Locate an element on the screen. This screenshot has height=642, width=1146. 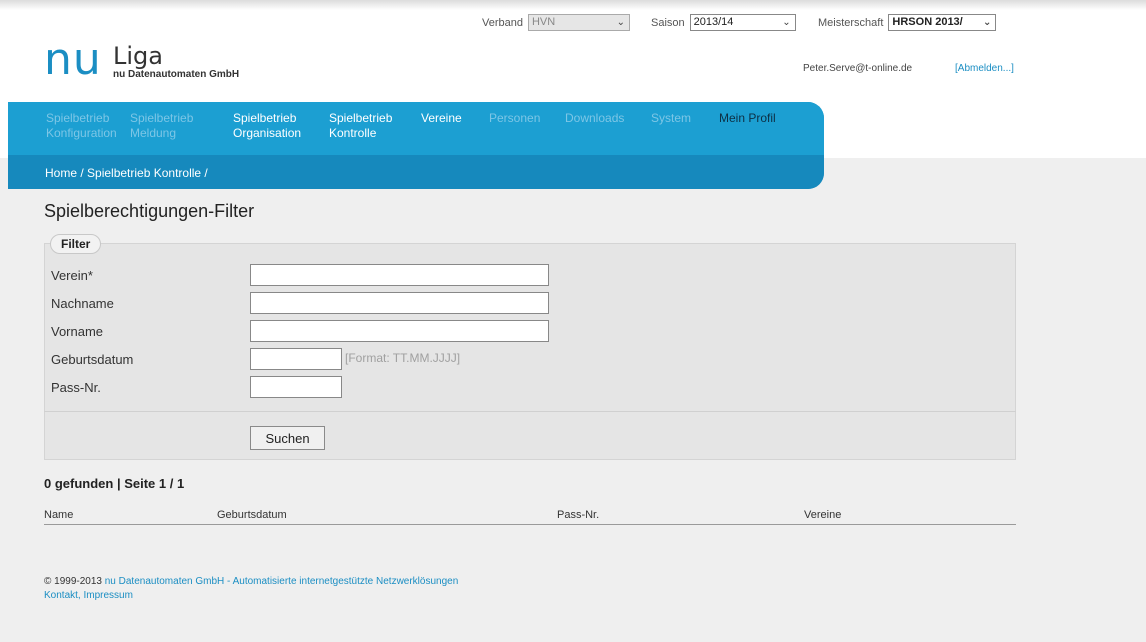
nav-item-downloads: Downloads is located at coordinates (594, 118).